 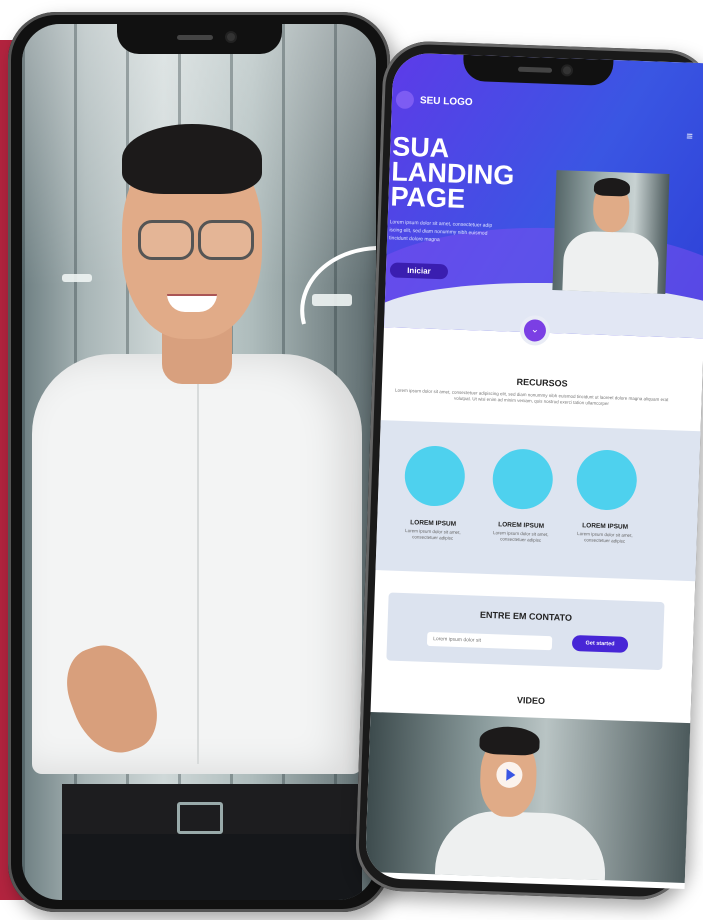 What do you see at coordinates (526, 616) in the screenshot?
I see `contact-title: ENTRE EM CONTATO` at bounding box center [526, 616].